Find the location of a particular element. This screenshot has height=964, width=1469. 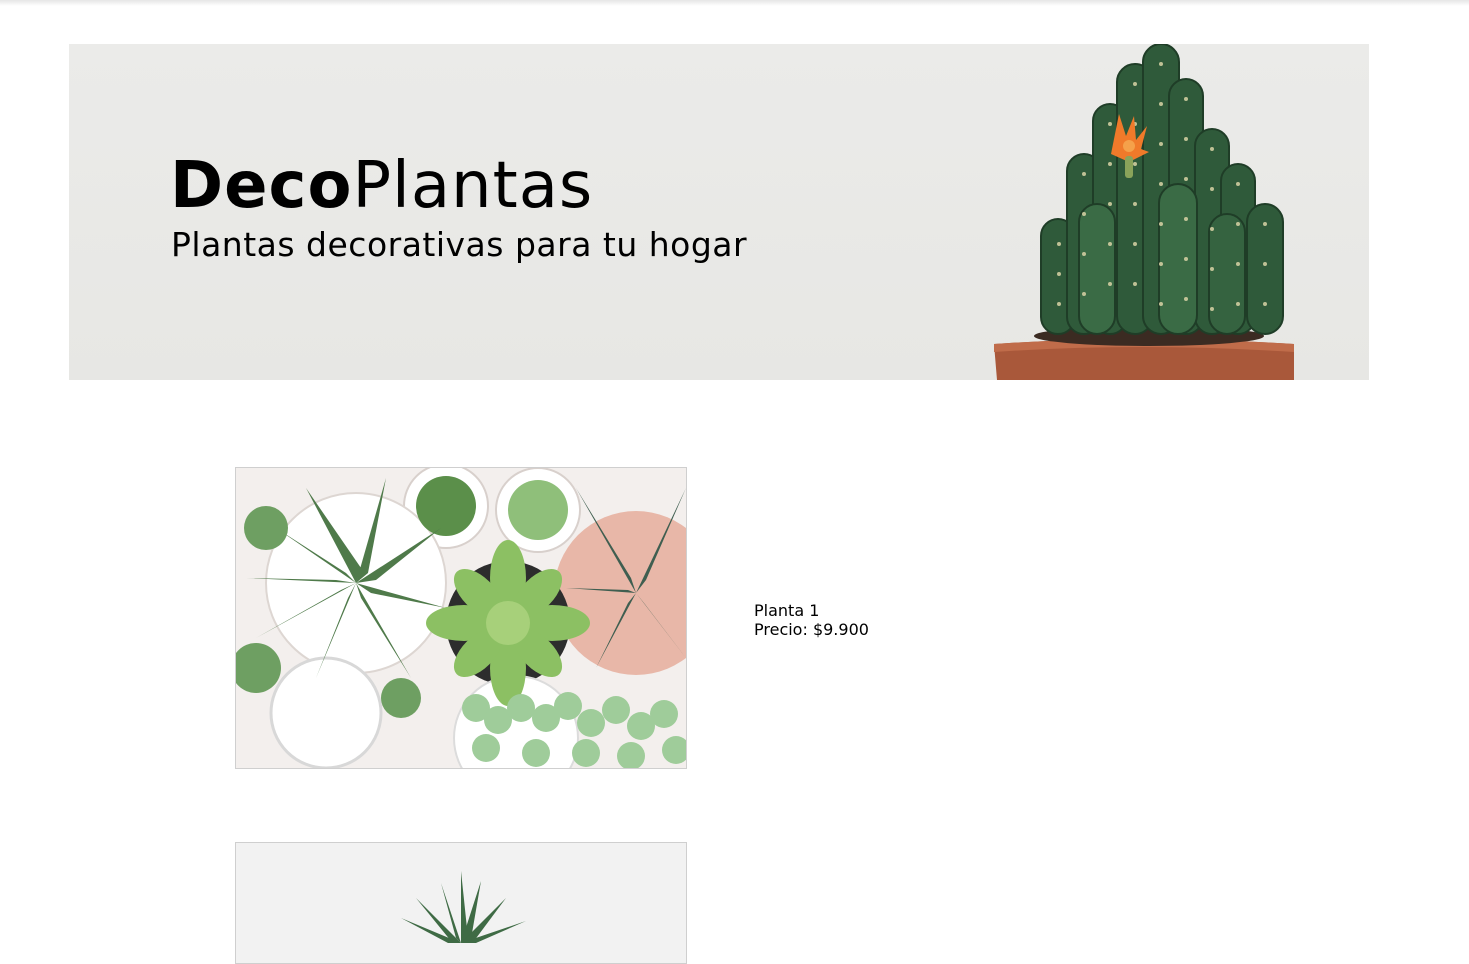

aloe-photo-icon is located at coordinates (461, 903).